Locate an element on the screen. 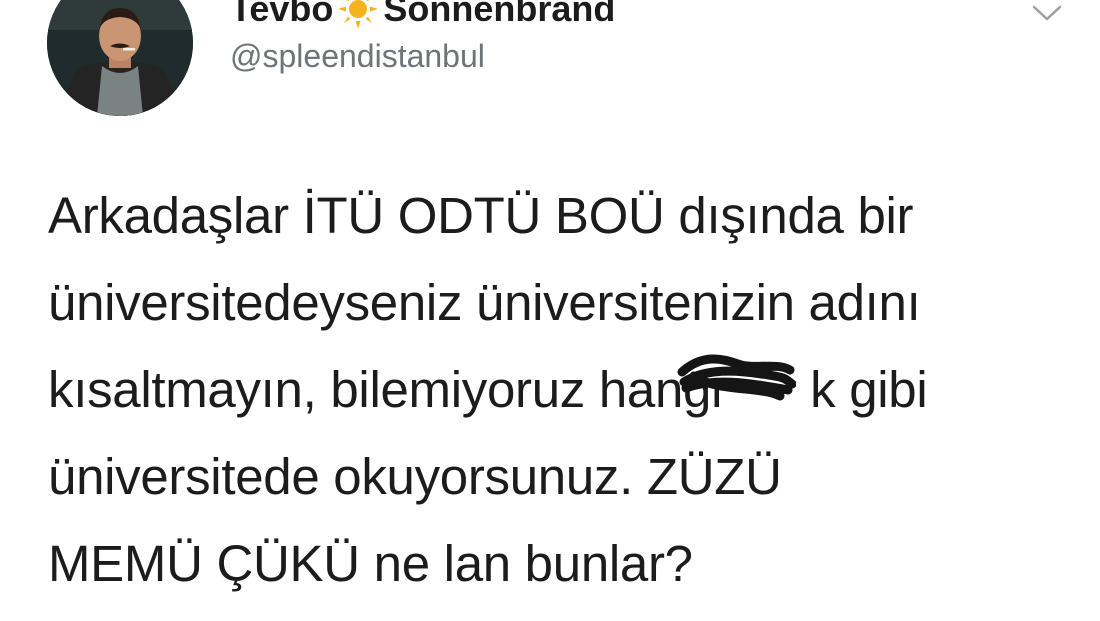 This screenshot has width=1100, height=621. display-name: Tevbo Sonnenbrand is located at coordinates (422, 15).